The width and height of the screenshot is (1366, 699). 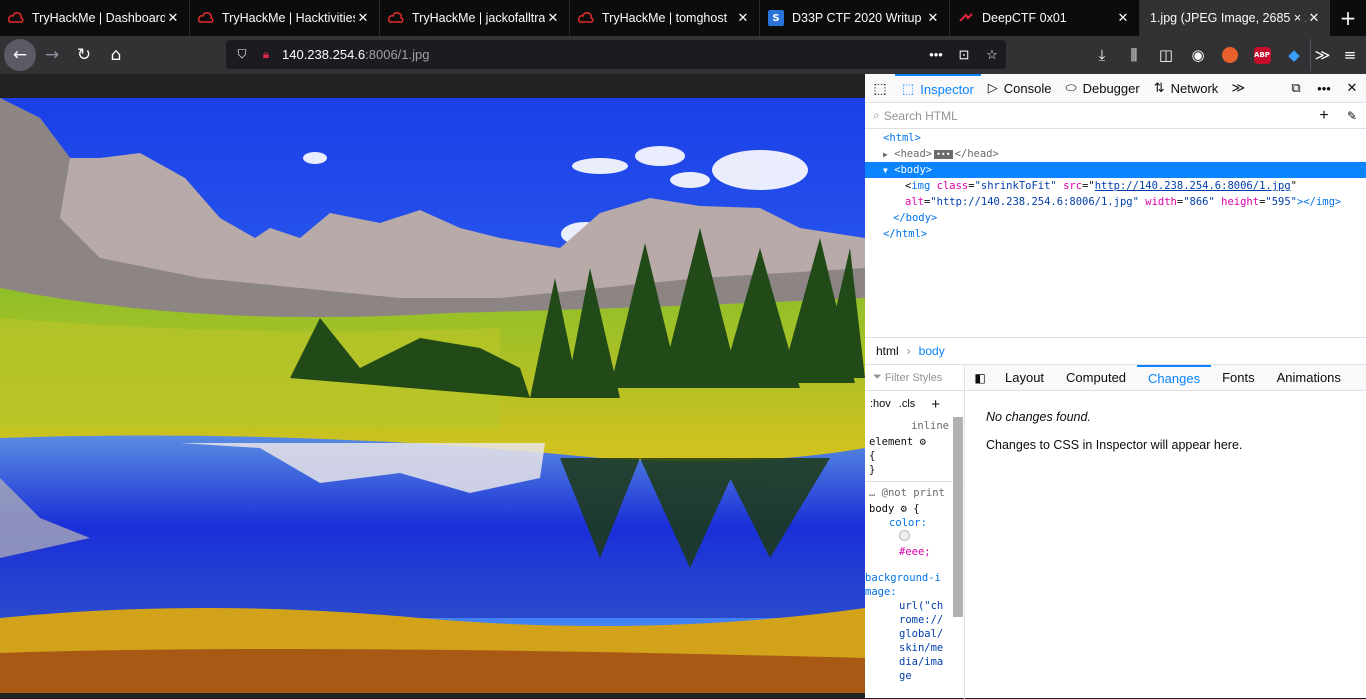 I want to click on expand-arrow-icon: ▶, so click(x=885, y=154).